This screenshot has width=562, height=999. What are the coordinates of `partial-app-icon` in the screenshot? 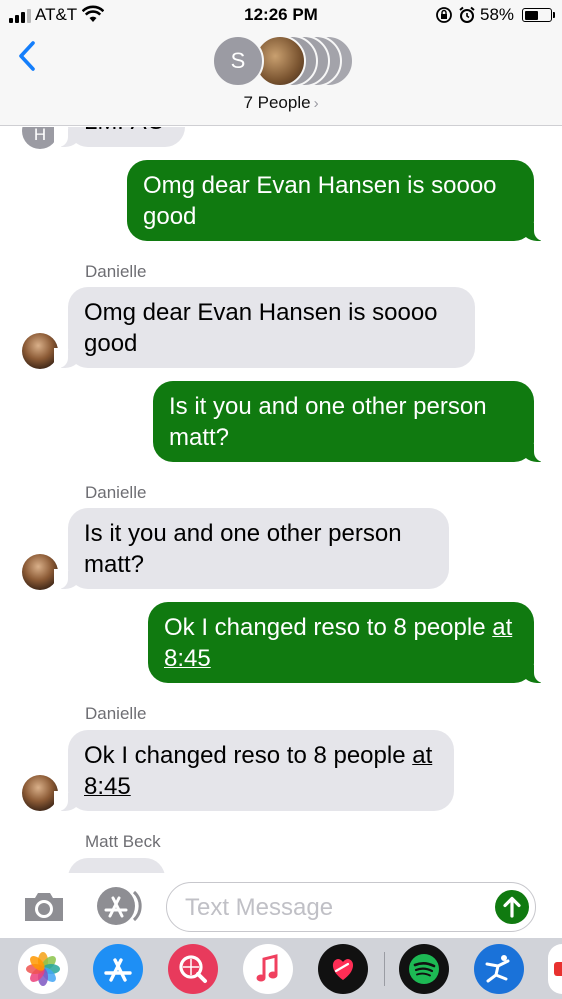 It's located at (555, 969).